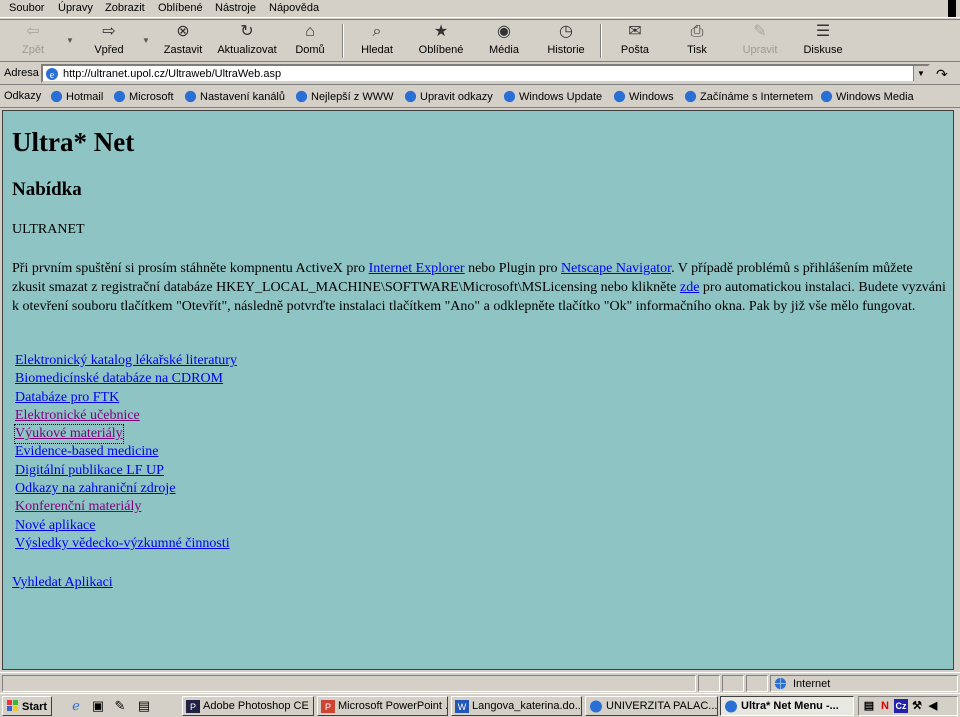  Describe the element at coordinates (126, 471) in the screenshot. I see `link-digital-publications: Digitální publikace LF UP` at that location.